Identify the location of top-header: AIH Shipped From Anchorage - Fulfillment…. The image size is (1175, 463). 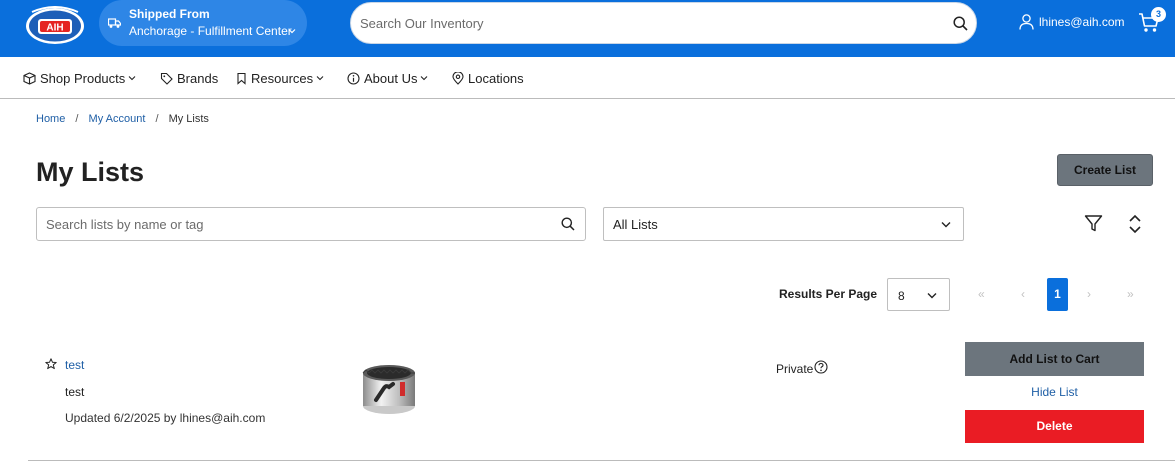
(587, 28).